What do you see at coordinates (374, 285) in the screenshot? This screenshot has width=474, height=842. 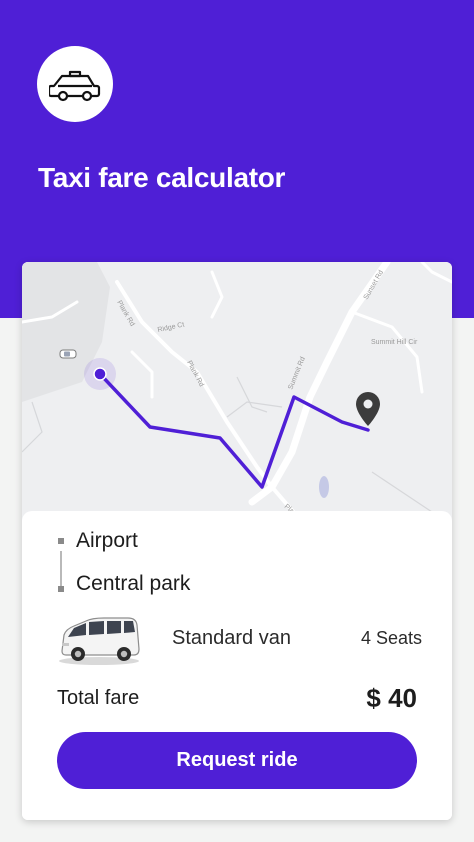 I see `map-road-label: Sunset Rd` at bounding box center [374, 285].